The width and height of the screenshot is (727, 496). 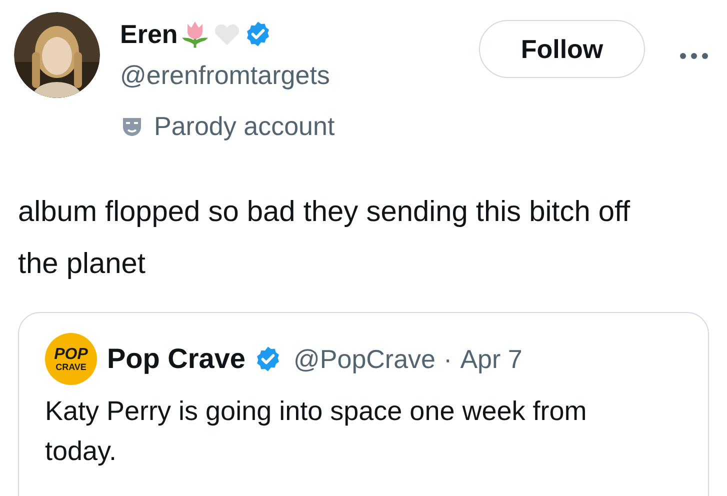 What do you see at coordinates (176, 359) in the screenshot?
I see `quoted-author-name: Pop Crave` at bounding box center [176, 359].